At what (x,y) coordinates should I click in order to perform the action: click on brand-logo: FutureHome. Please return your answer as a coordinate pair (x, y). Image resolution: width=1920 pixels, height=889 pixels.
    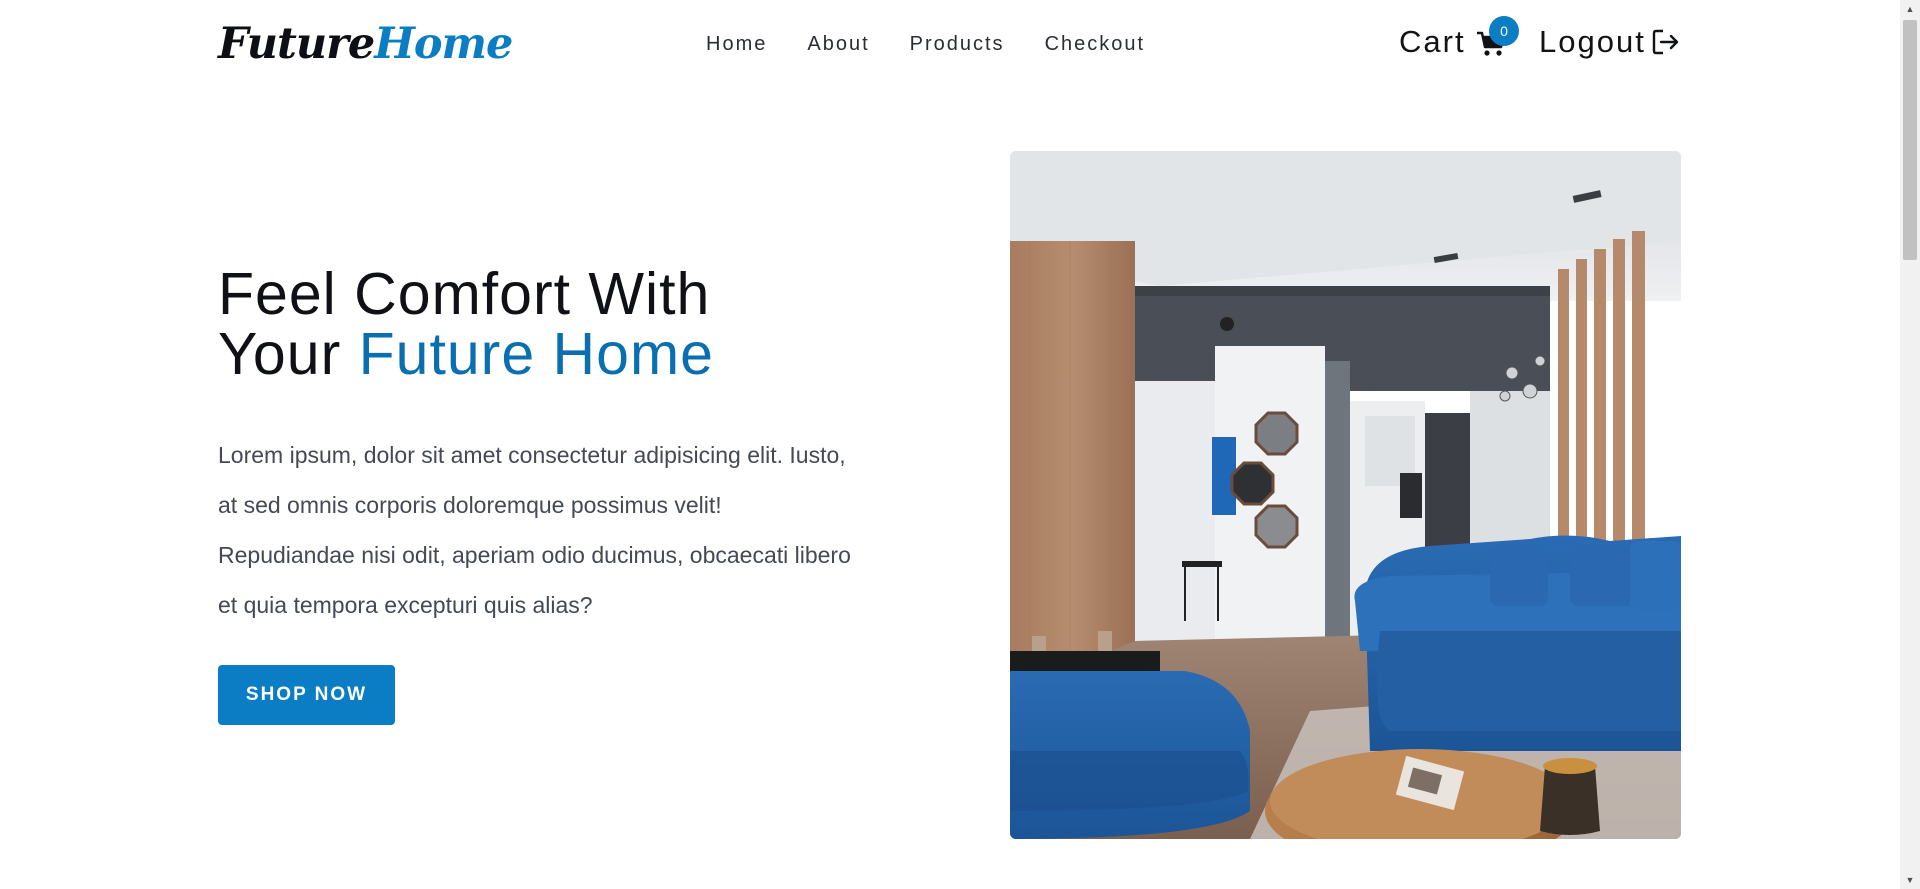
    Looking at the image, I should click on (365, 44).